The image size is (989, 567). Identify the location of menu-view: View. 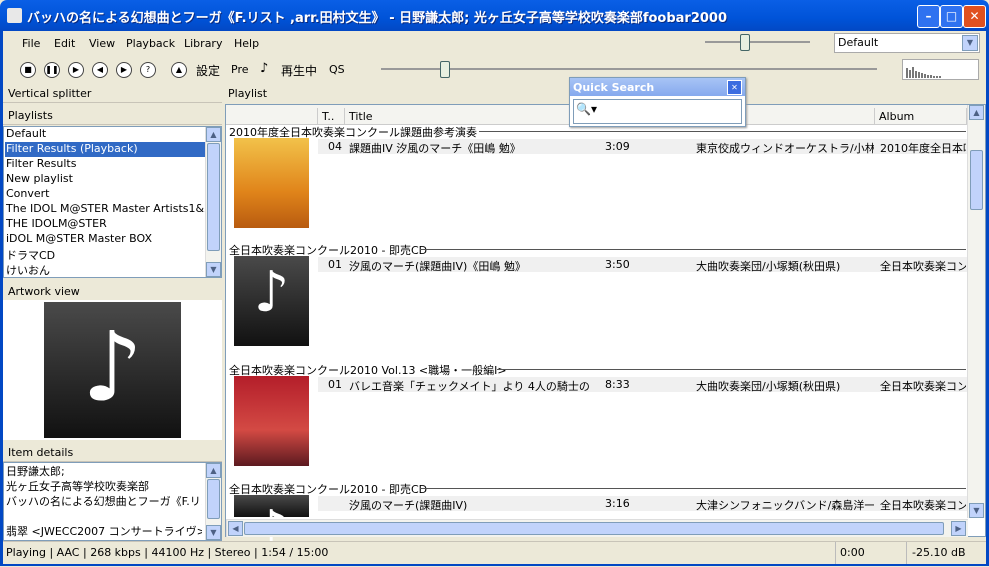
(102, 43).